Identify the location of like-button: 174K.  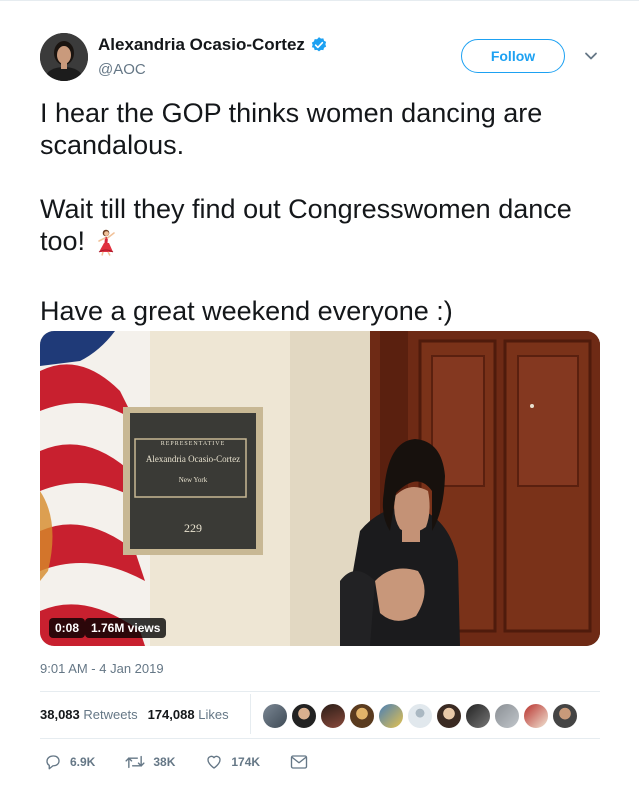
(232, 762).